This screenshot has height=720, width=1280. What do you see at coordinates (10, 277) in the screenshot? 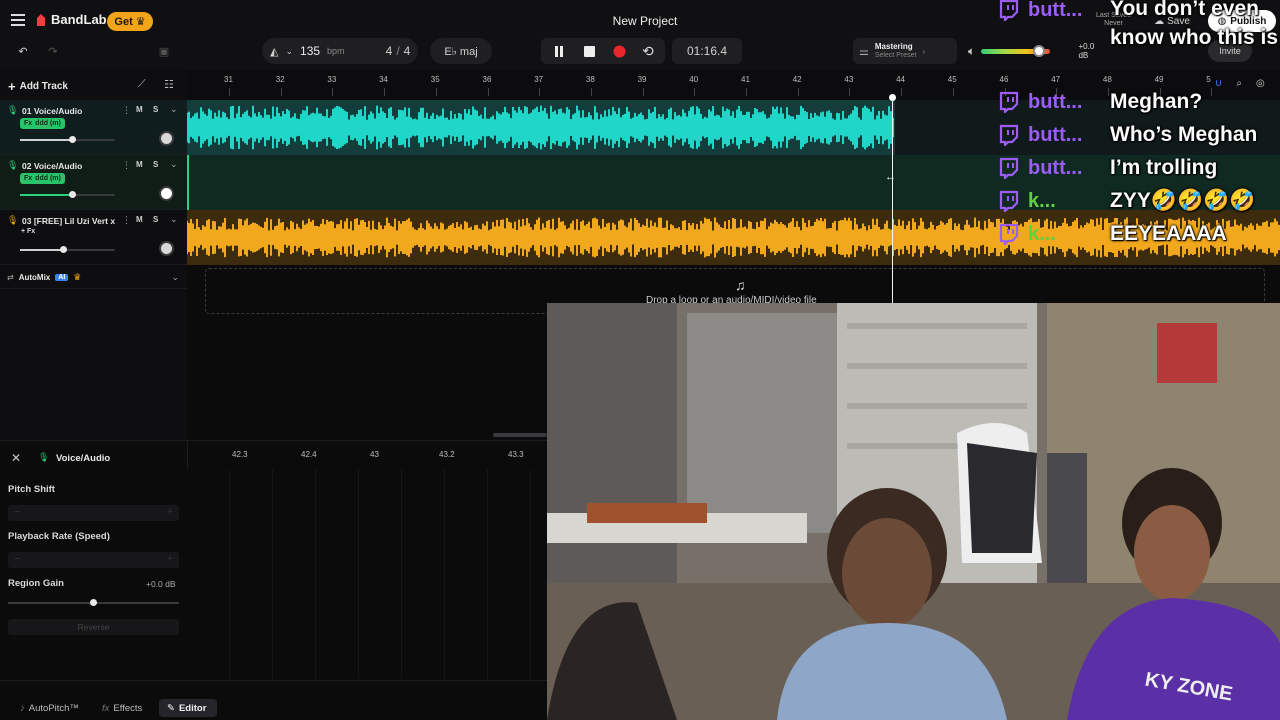
I see `automix-icon: ⇄` at bounding box center [10, 277].